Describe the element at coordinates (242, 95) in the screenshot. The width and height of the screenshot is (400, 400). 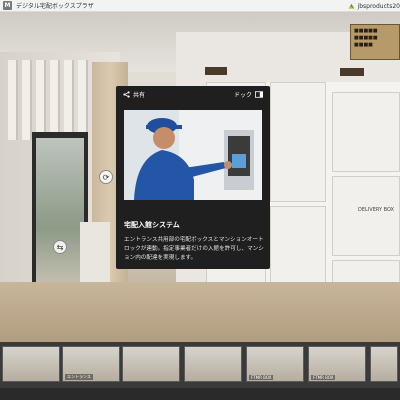
I see `dock-label: ドック` at that location.